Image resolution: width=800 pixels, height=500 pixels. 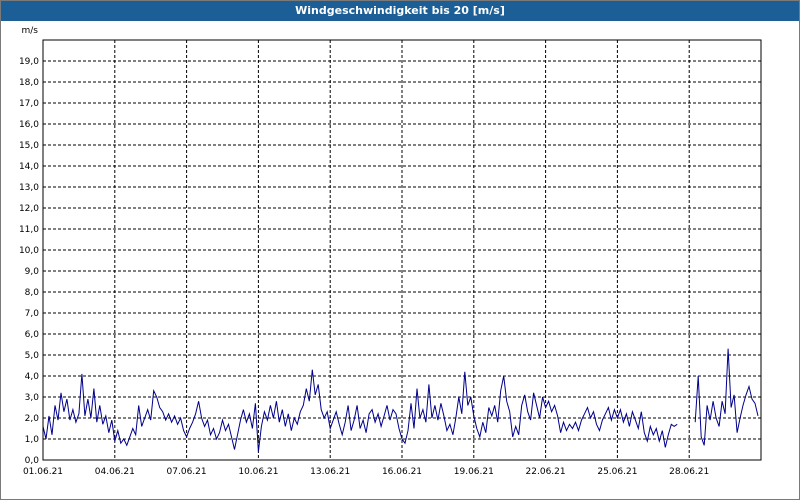 What do you see at coordinates (32, 272) in the screenshot?
I see `y-tick-label: 9,0` at bounding box center [32, 272].